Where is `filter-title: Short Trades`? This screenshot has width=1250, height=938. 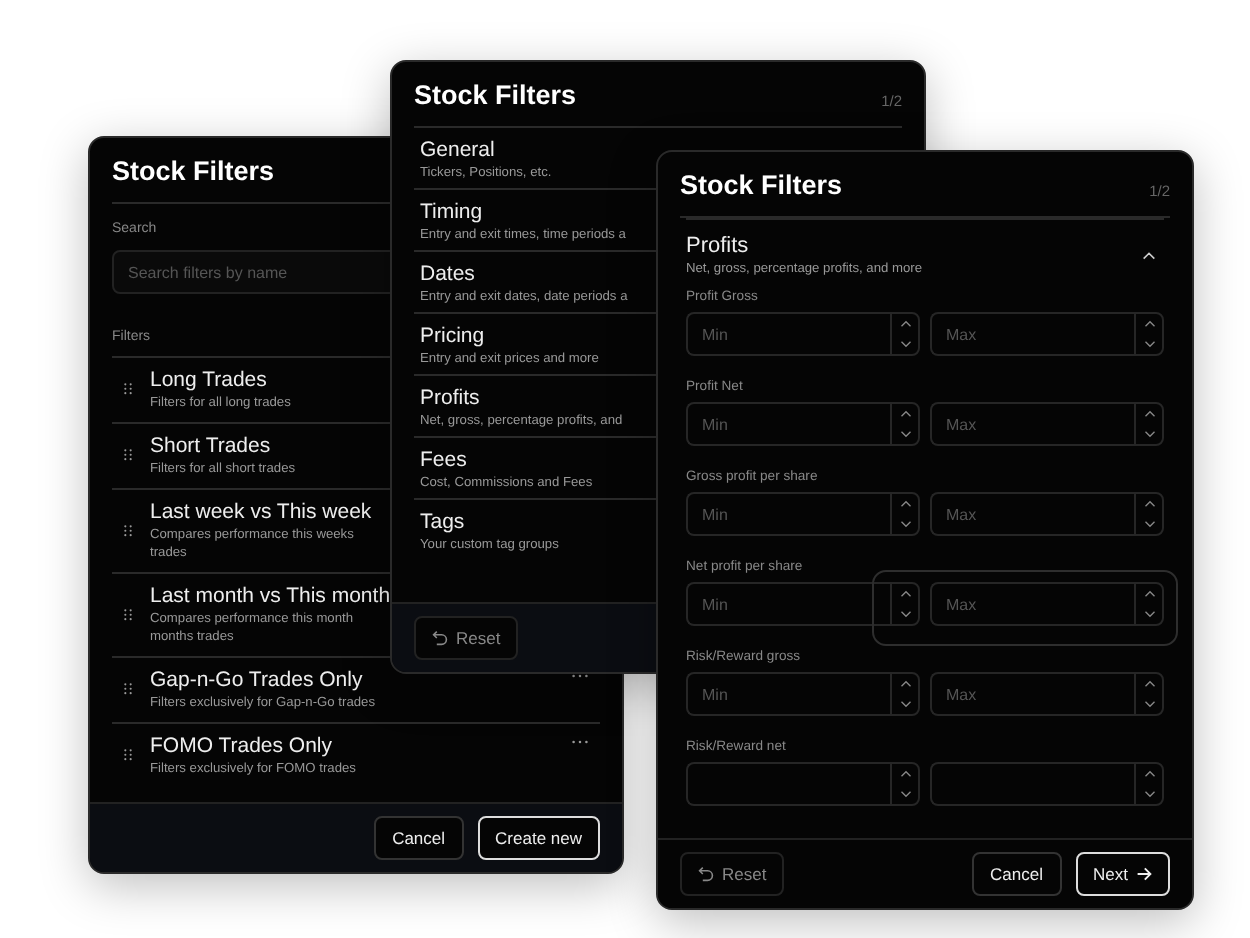 filter-title: Short Trades is located at coordinates (210, 446).